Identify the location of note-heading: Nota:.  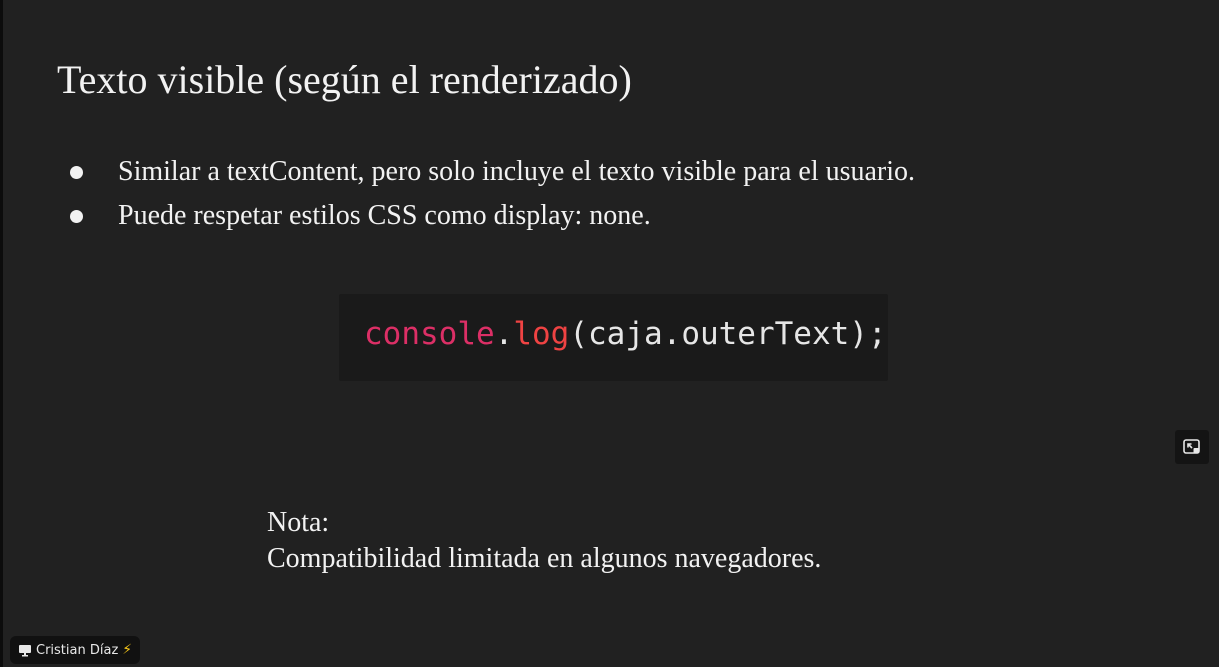
(298, 522).